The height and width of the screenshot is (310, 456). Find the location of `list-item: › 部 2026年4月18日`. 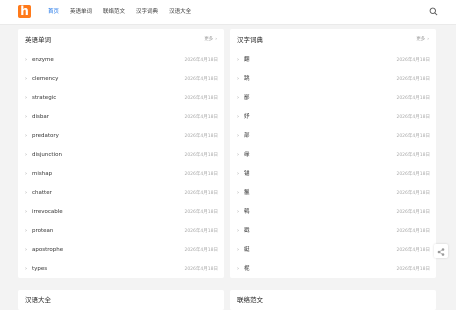

list-item: › 部 2026年4月18日 is located at coordinates (333, 136).